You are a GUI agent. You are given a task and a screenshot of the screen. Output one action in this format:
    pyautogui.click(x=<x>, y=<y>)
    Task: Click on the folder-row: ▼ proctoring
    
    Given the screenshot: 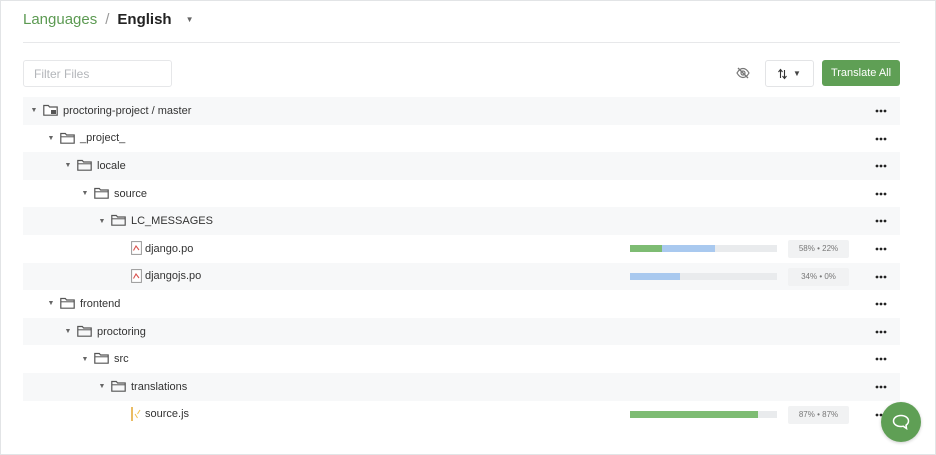 What is the action you would take?
    pyautogui.click(x=461, y=331)
    